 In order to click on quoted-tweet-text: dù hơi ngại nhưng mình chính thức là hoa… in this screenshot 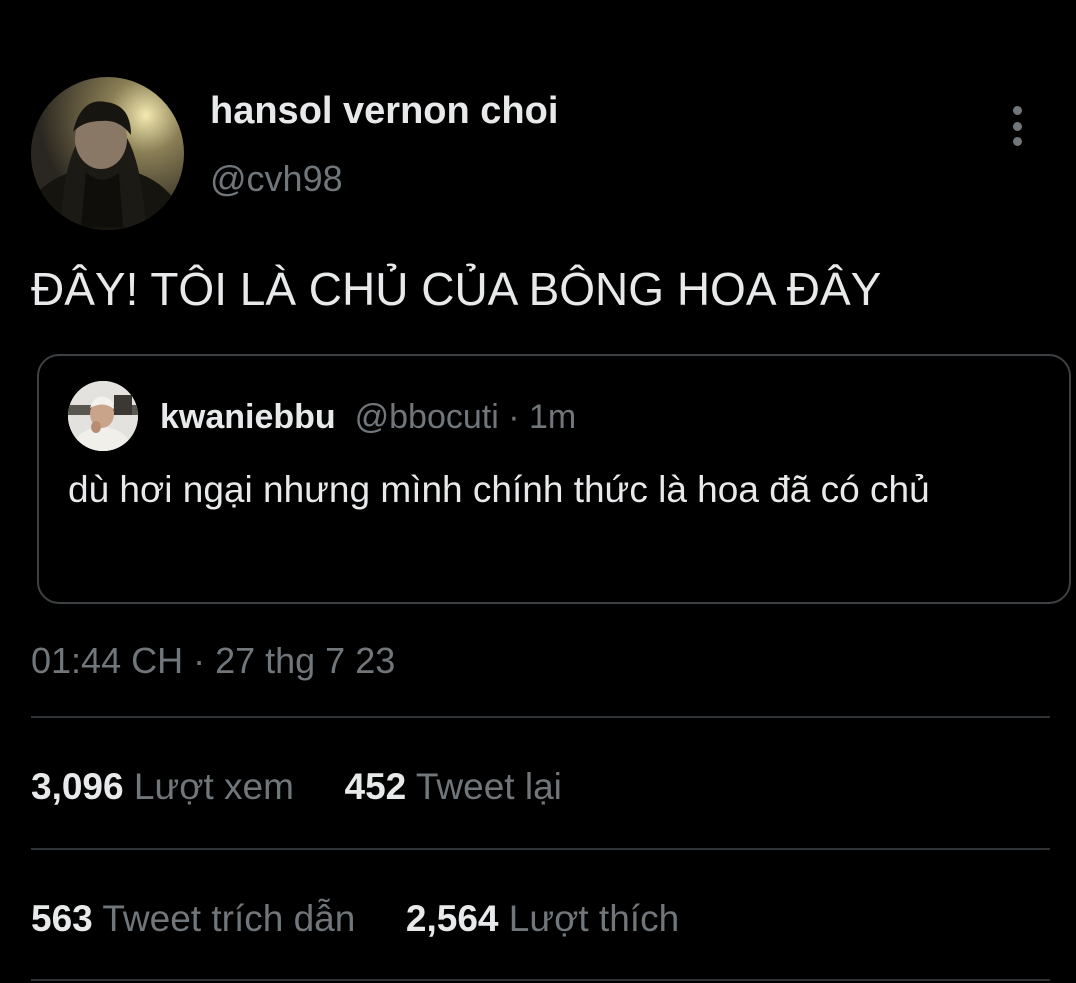, I will do `click(499, 489)`.